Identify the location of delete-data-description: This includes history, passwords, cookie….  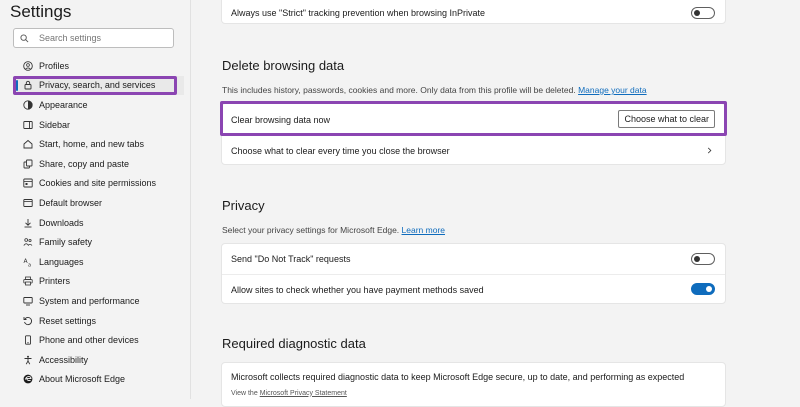
(434, 90).